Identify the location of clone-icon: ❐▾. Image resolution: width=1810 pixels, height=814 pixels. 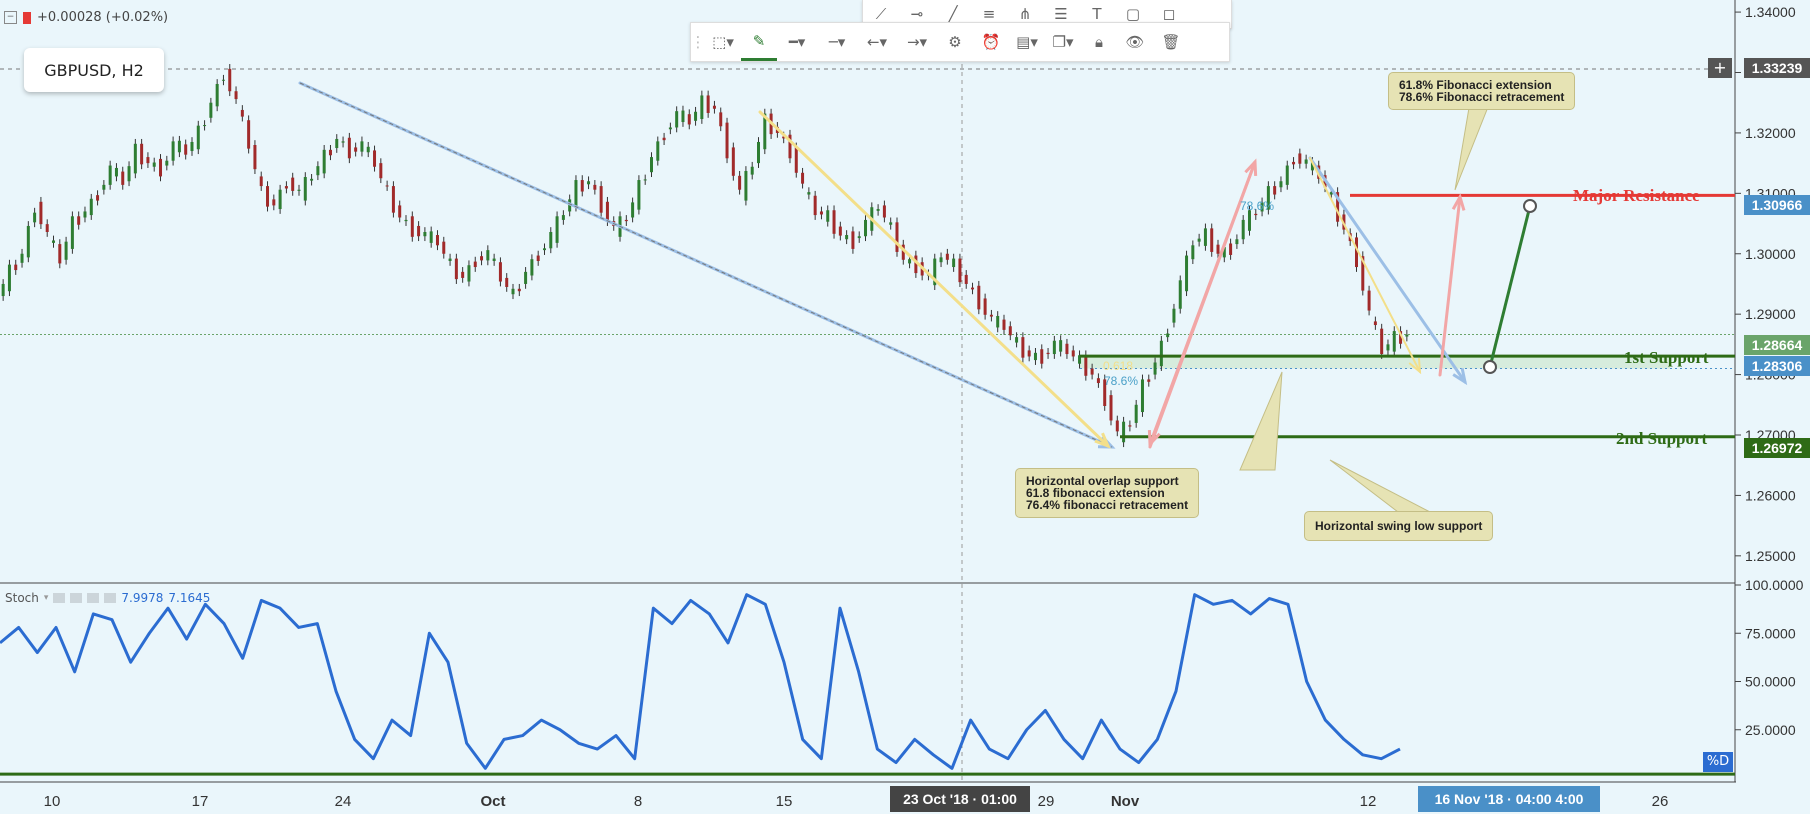
(1063, 42).